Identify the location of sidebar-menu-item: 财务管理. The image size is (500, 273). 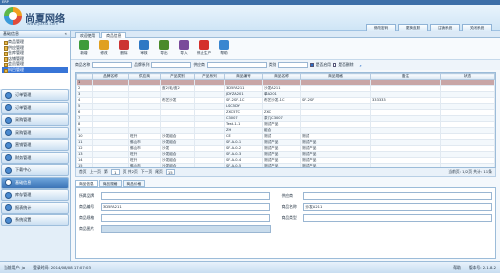
(35, 157).